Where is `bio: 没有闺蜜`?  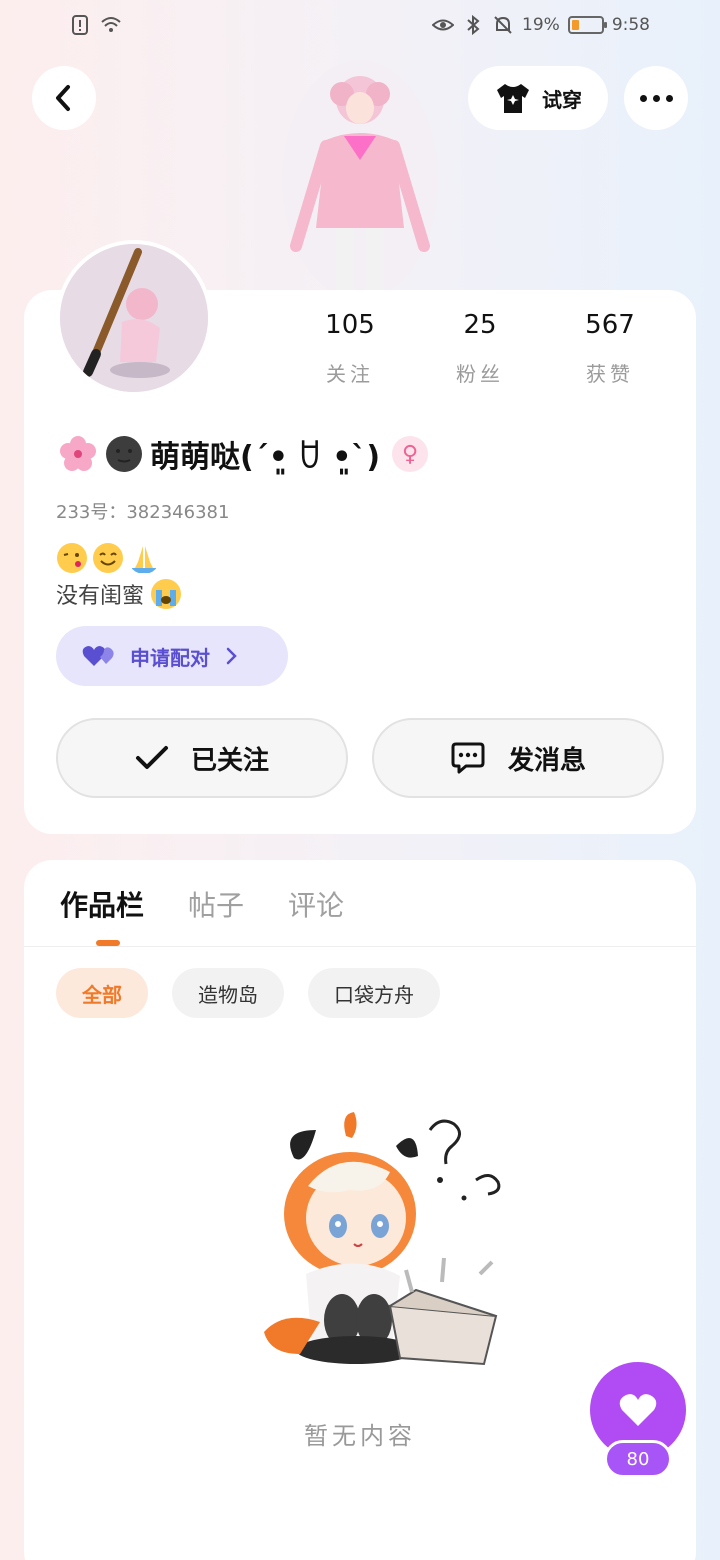
bio: 没有闺蜜 is located at coordinates (119, 594).